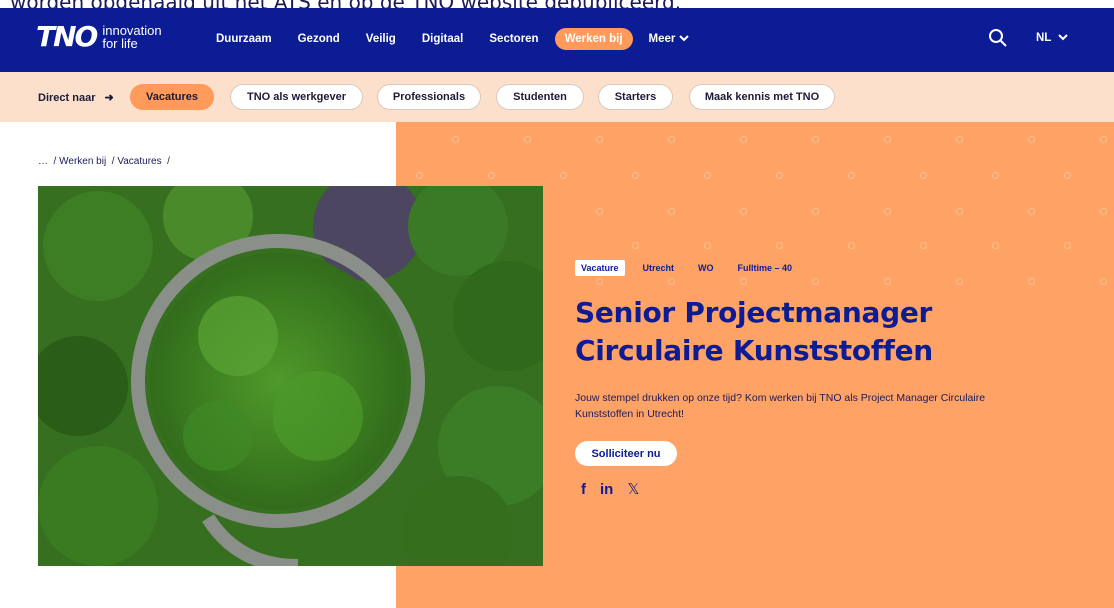 The width and height of the screenshot is (1114, 608). What do you see at coordinates (754, 350) in the screenshot?
I see `job-title-line2: Circulaire Kunststoffen` at bounding box center [754, 350].